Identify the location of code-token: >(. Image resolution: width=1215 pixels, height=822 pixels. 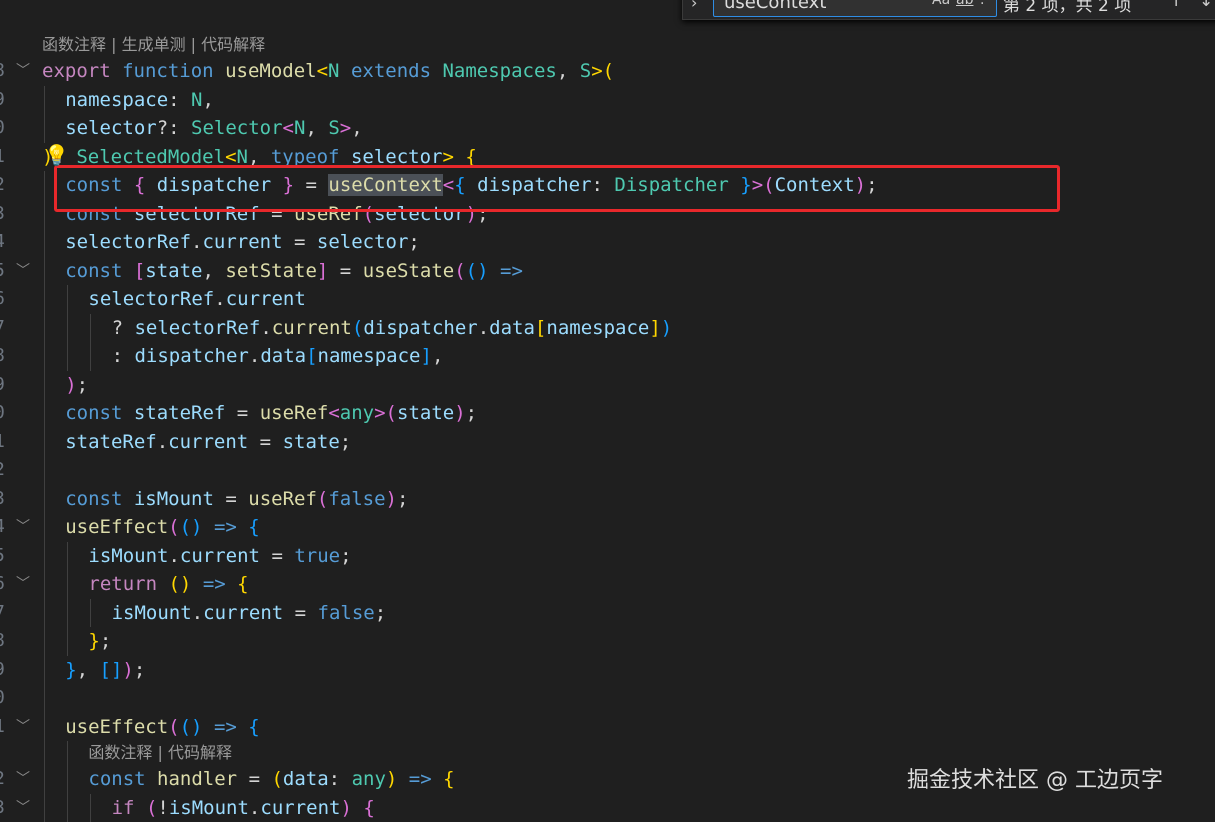
(602, 71).